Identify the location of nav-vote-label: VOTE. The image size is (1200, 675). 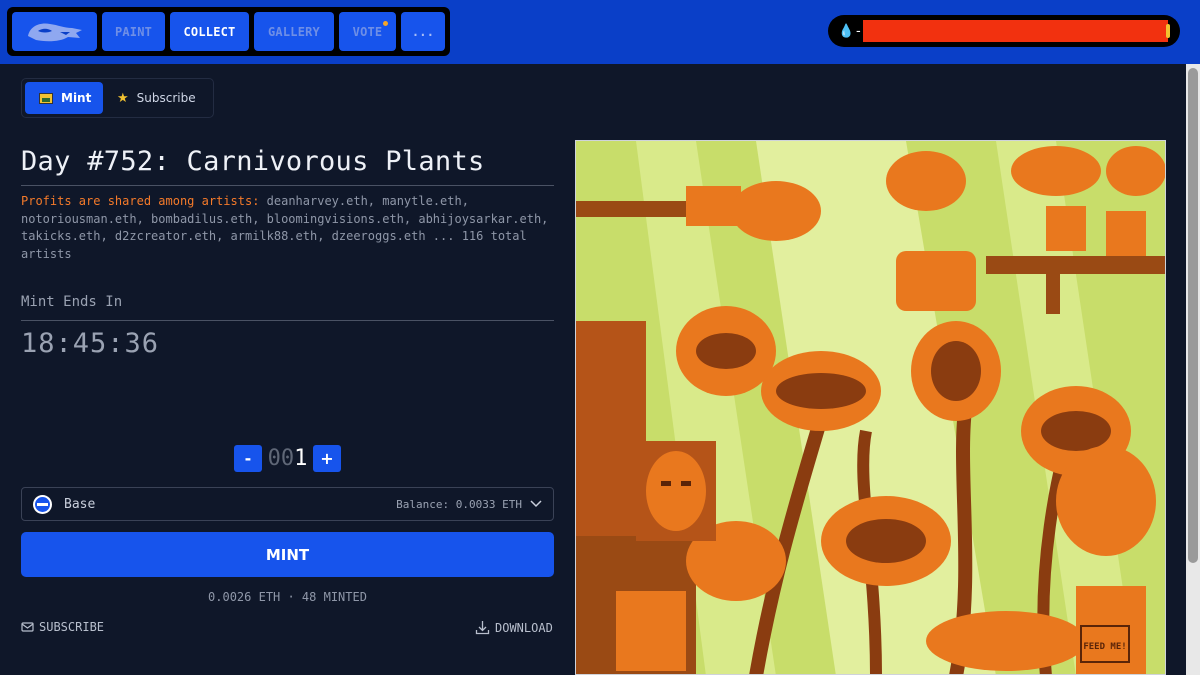
(367, 31).